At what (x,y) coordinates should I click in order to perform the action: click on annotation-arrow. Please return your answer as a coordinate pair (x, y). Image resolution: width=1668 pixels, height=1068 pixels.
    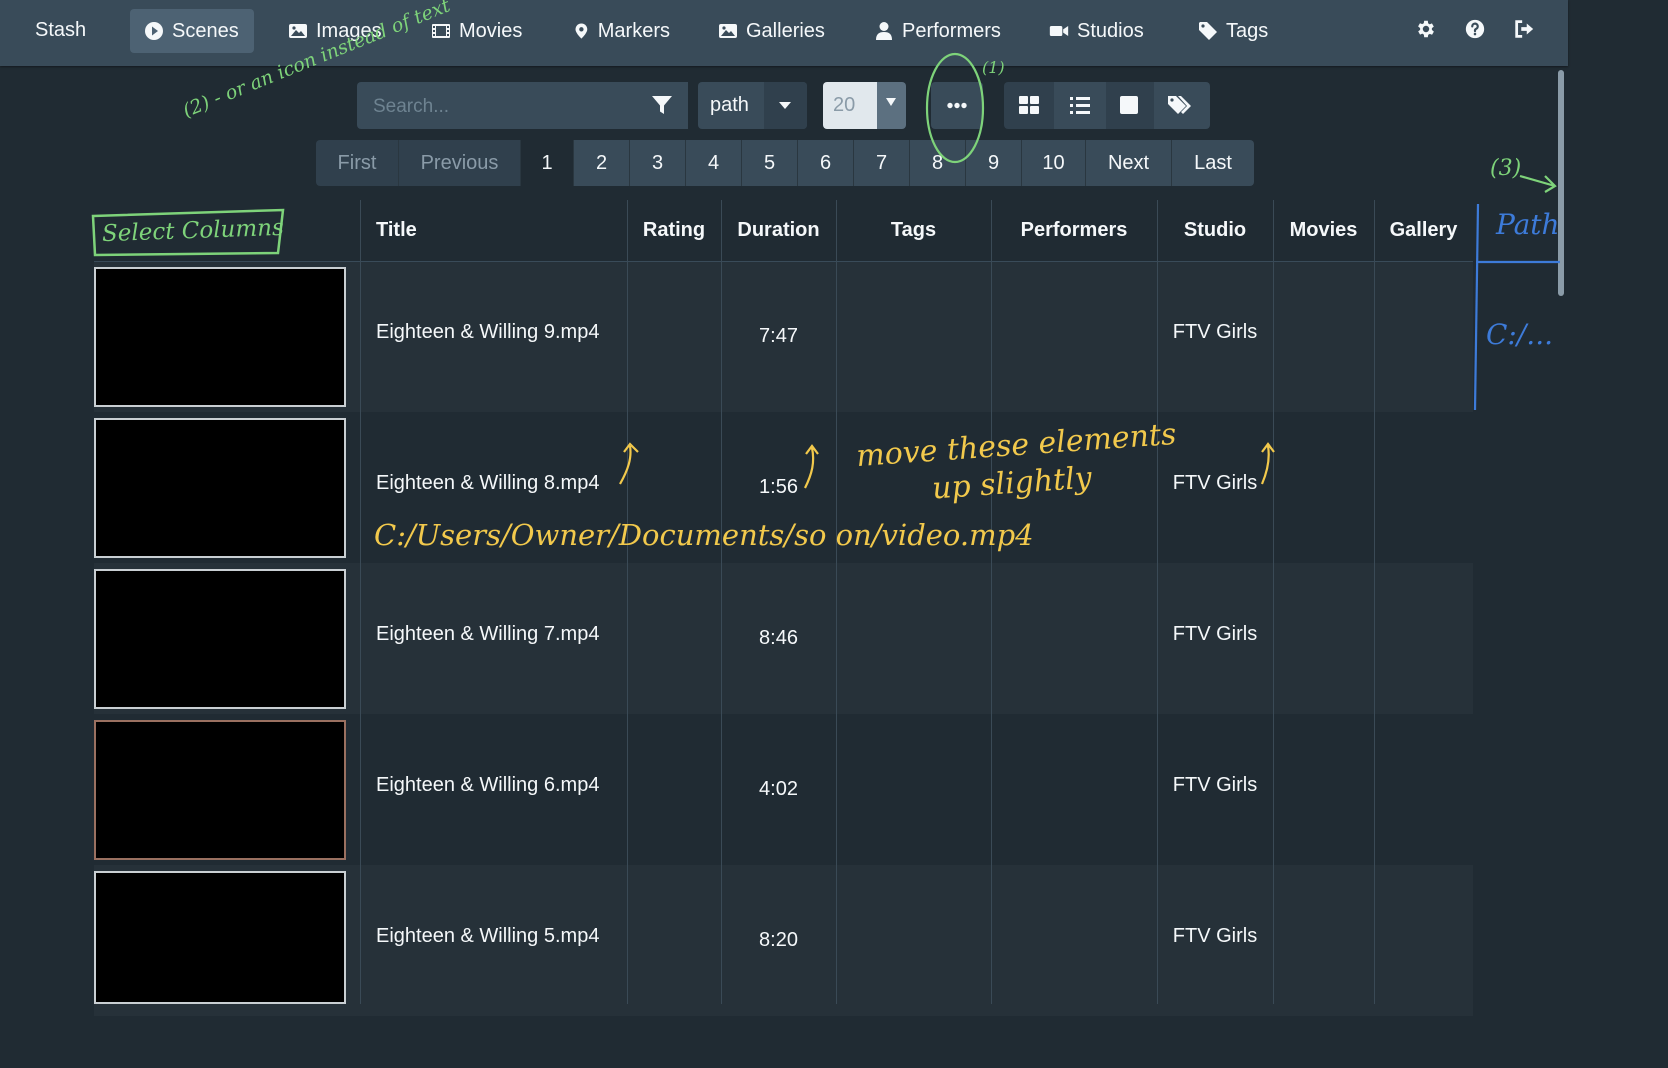
    Looking at the image, I should click on (1538, 183).